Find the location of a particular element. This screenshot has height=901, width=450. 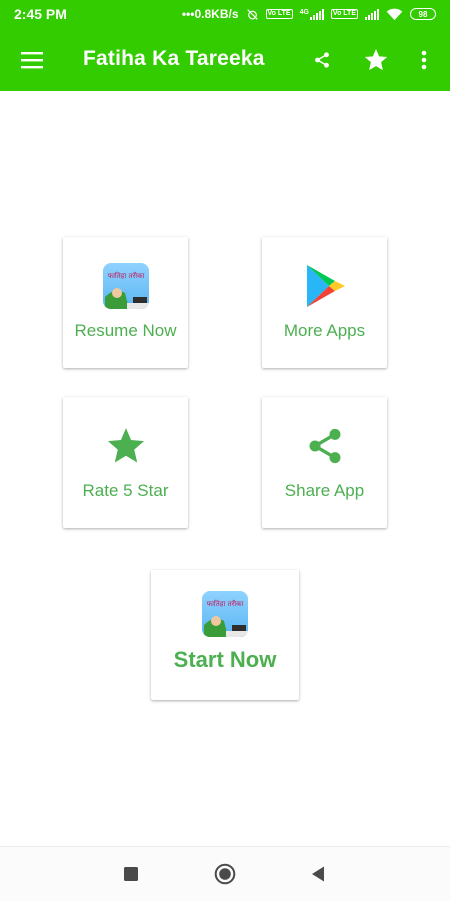

system-nav-bar is located at coordinates (225, 873).